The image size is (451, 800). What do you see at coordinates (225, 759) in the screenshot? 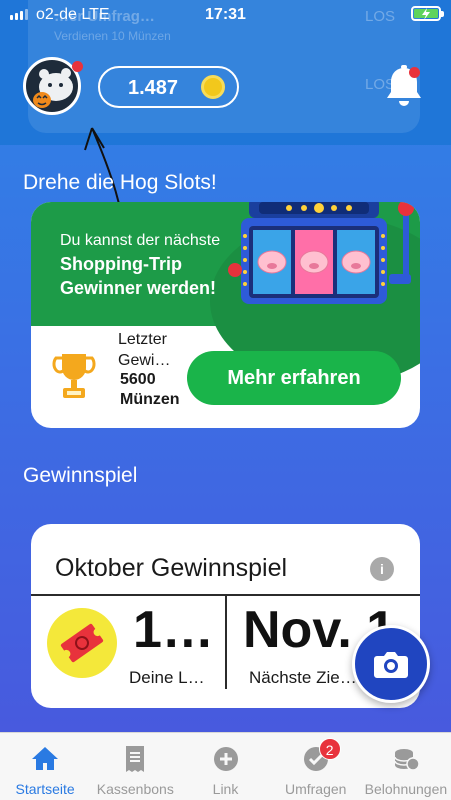
I see `plus-circle-icon` at bounding box center [225, 759].